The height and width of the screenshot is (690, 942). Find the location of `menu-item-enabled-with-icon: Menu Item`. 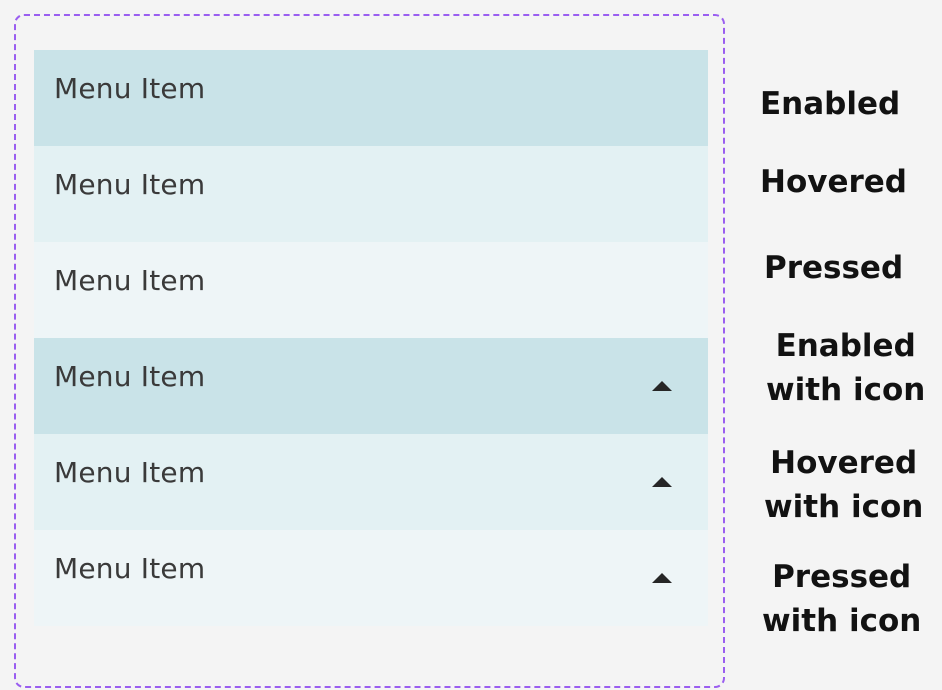

menu-item-enabled-with-icon: Menu Item is located at coordinates (371, 386).